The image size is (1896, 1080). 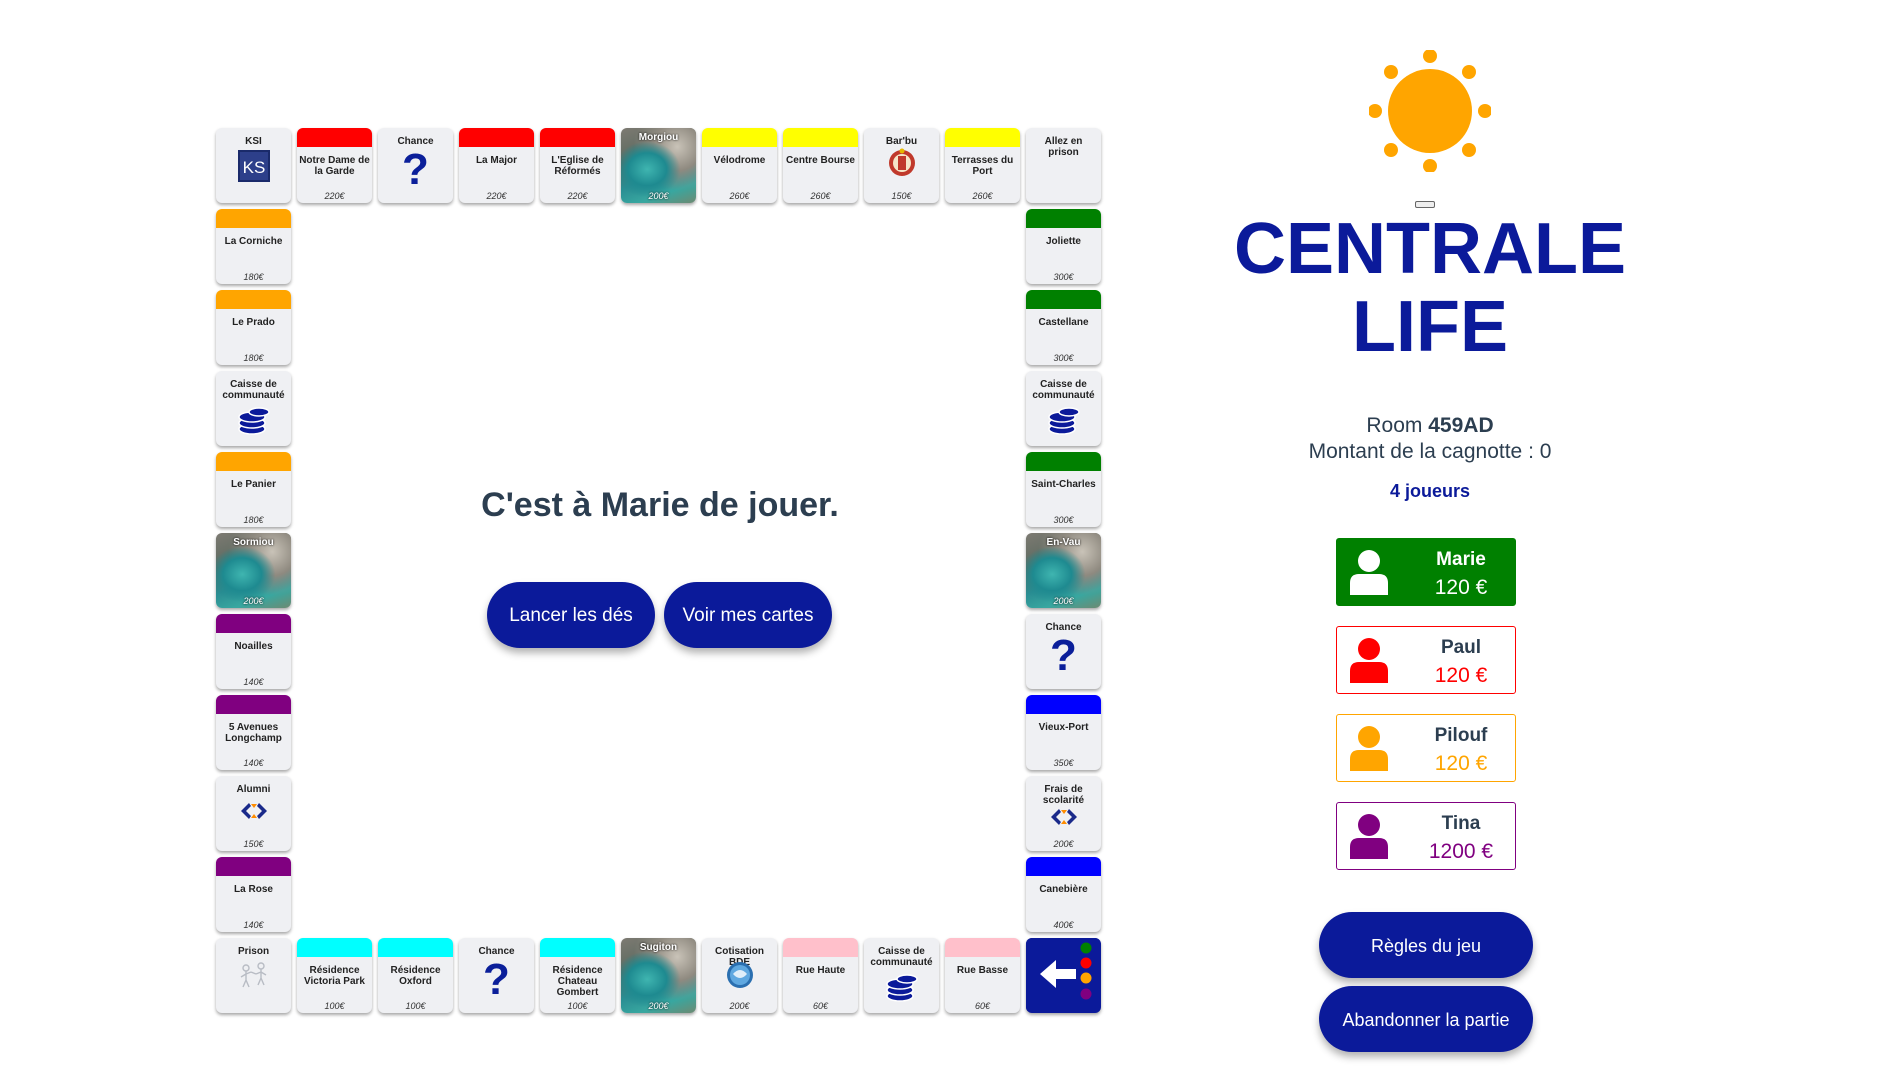 I want to click on cell-name: Vélodrome, so click(x=739, y=160).